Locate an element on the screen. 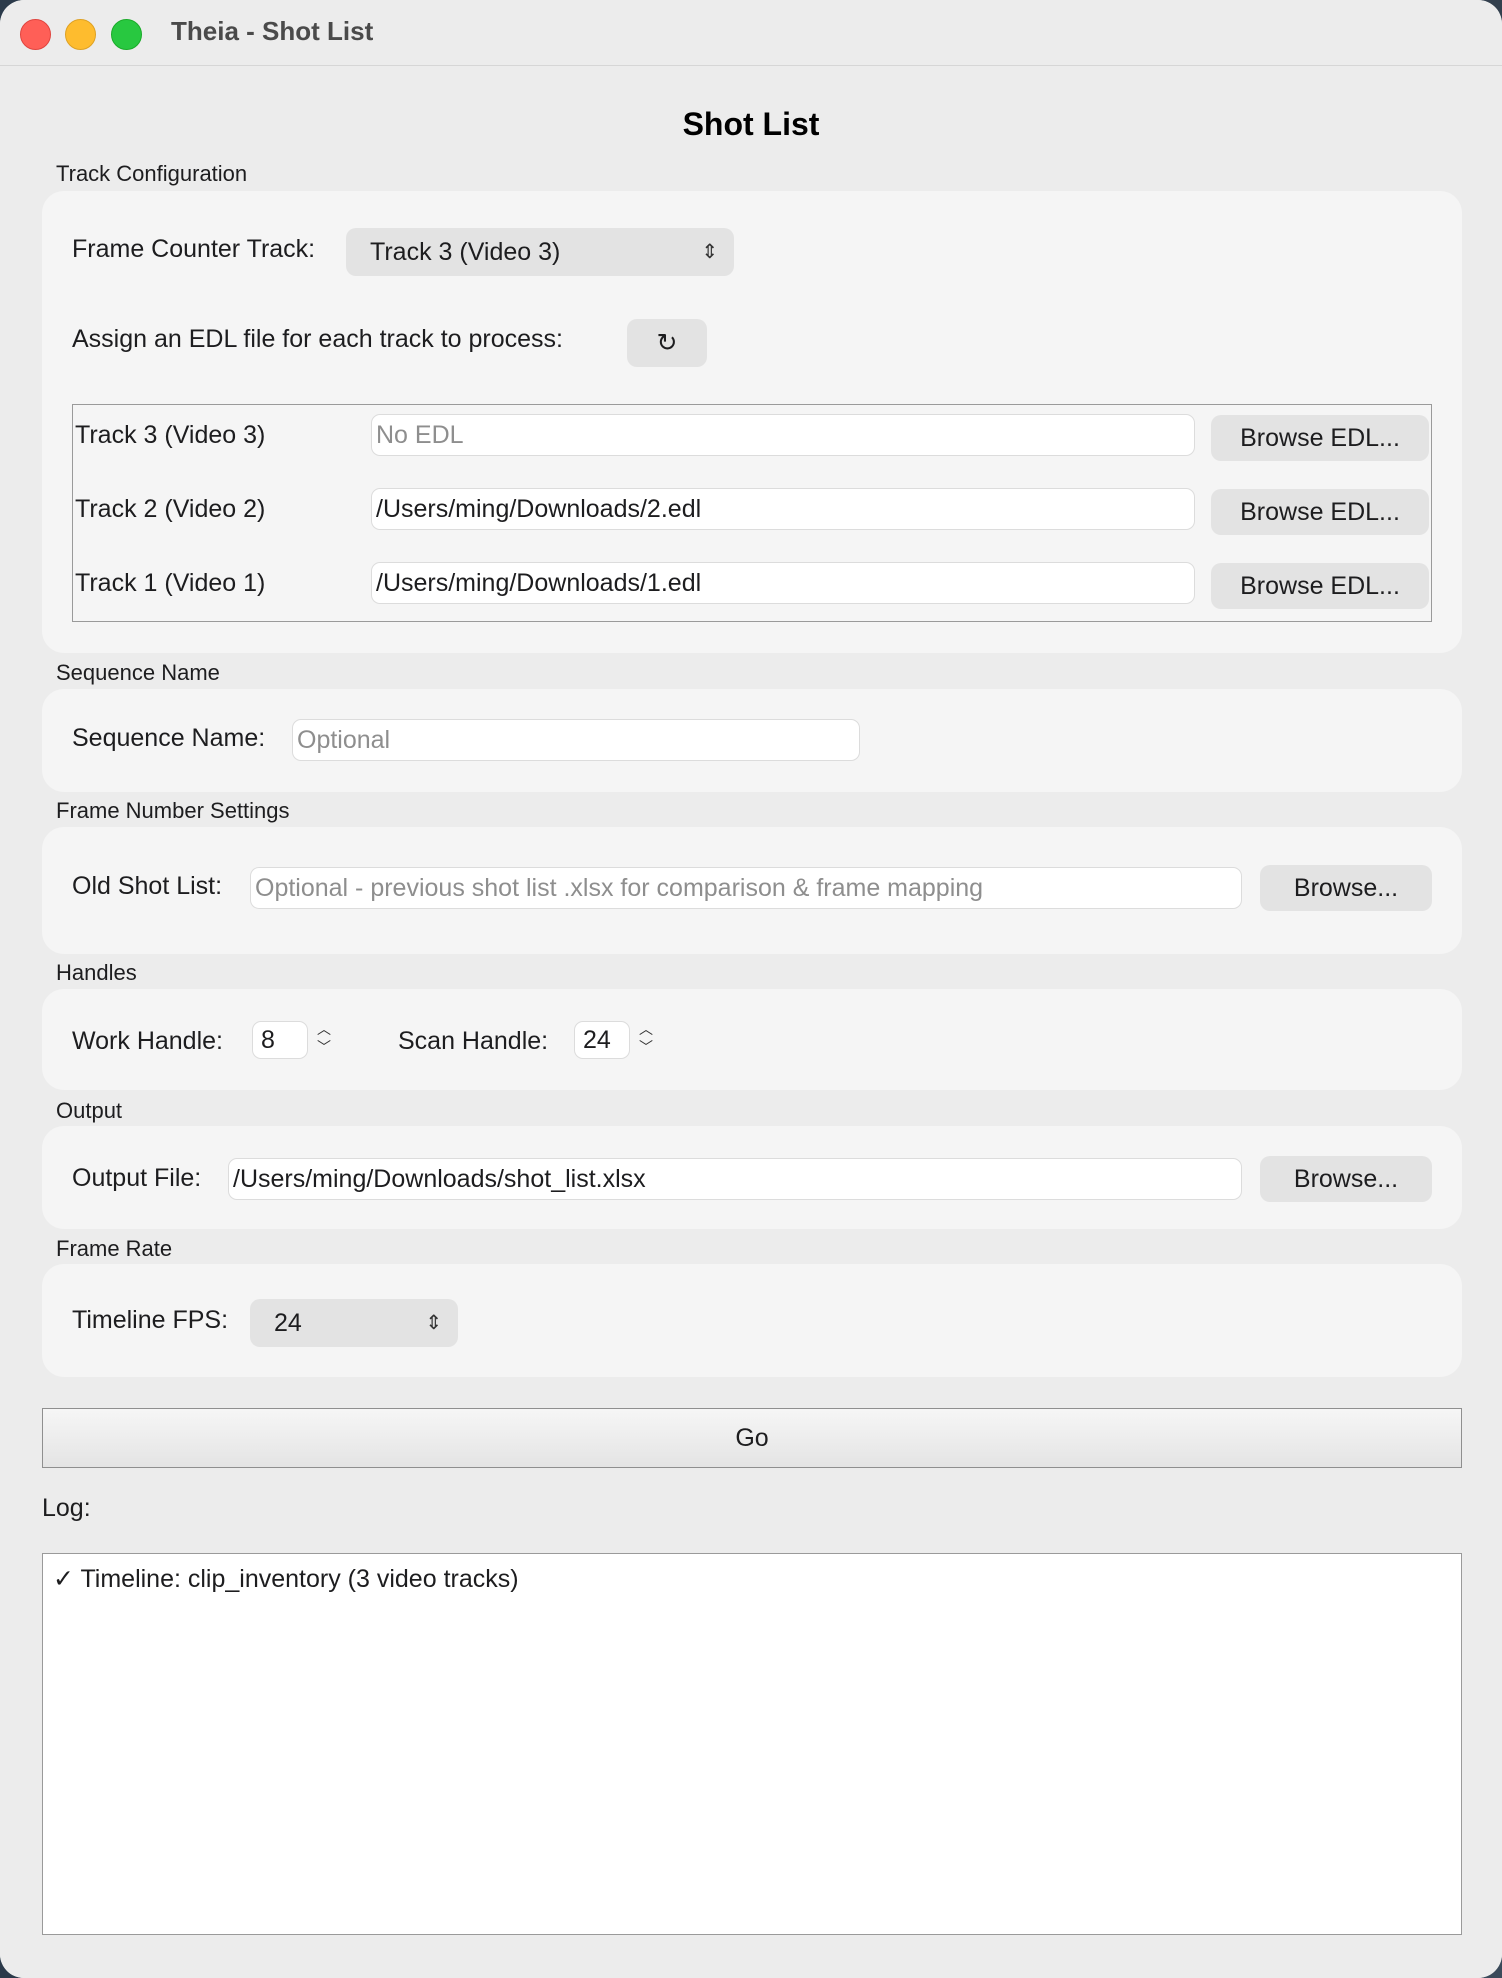  timeline-fps-select: 24 ⇕ is located at coordinates (354, 1323).